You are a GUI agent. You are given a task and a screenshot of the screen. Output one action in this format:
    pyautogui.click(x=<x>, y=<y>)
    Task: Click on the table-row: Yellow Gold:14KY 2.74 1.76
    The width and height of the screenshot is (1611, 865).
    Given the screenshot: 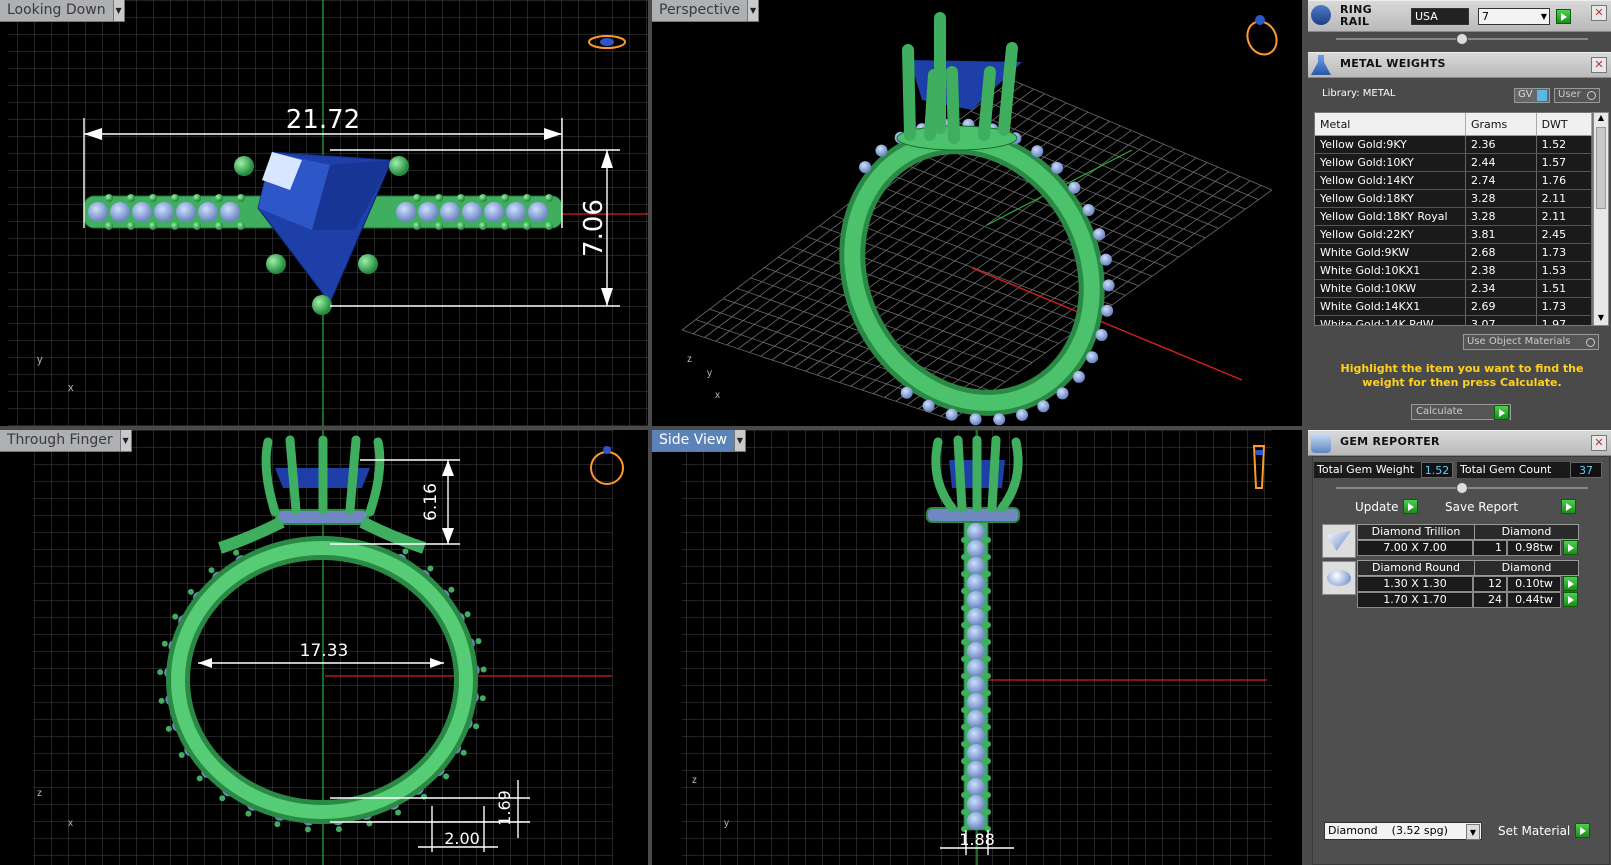 What is the action you would take?
    pyautogui.click(x=1453, y=180)
    